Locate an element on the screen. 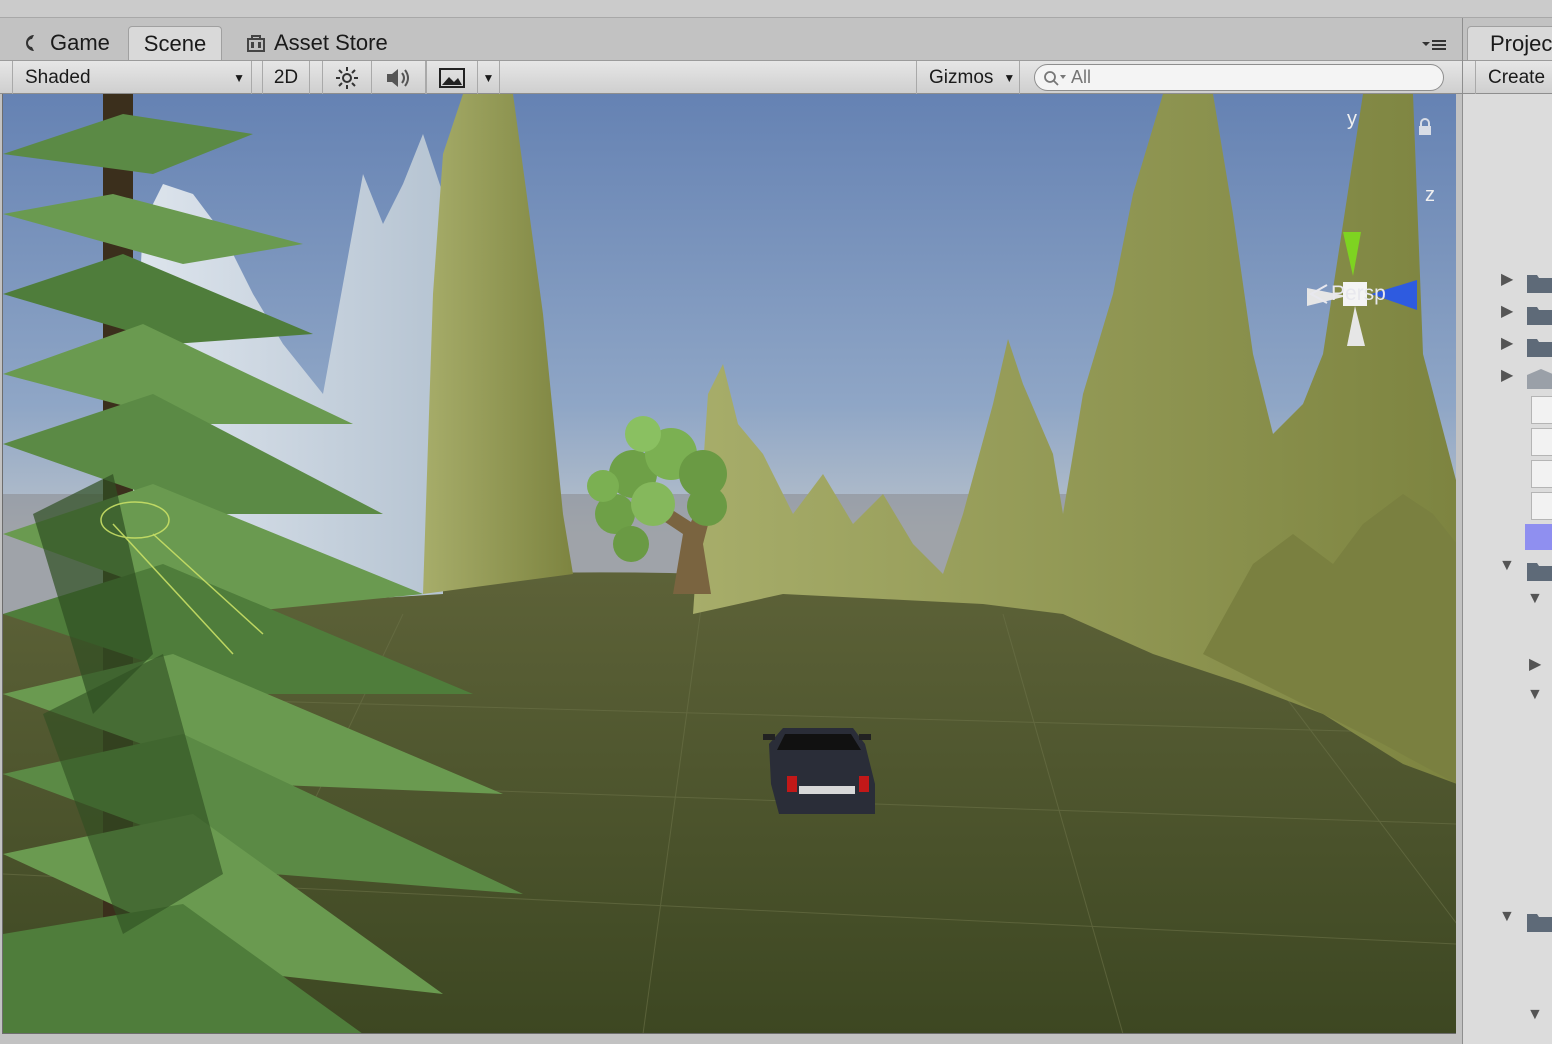 The image size is (1552, 1044). window-top-strip is located at coordinates (776, 9).